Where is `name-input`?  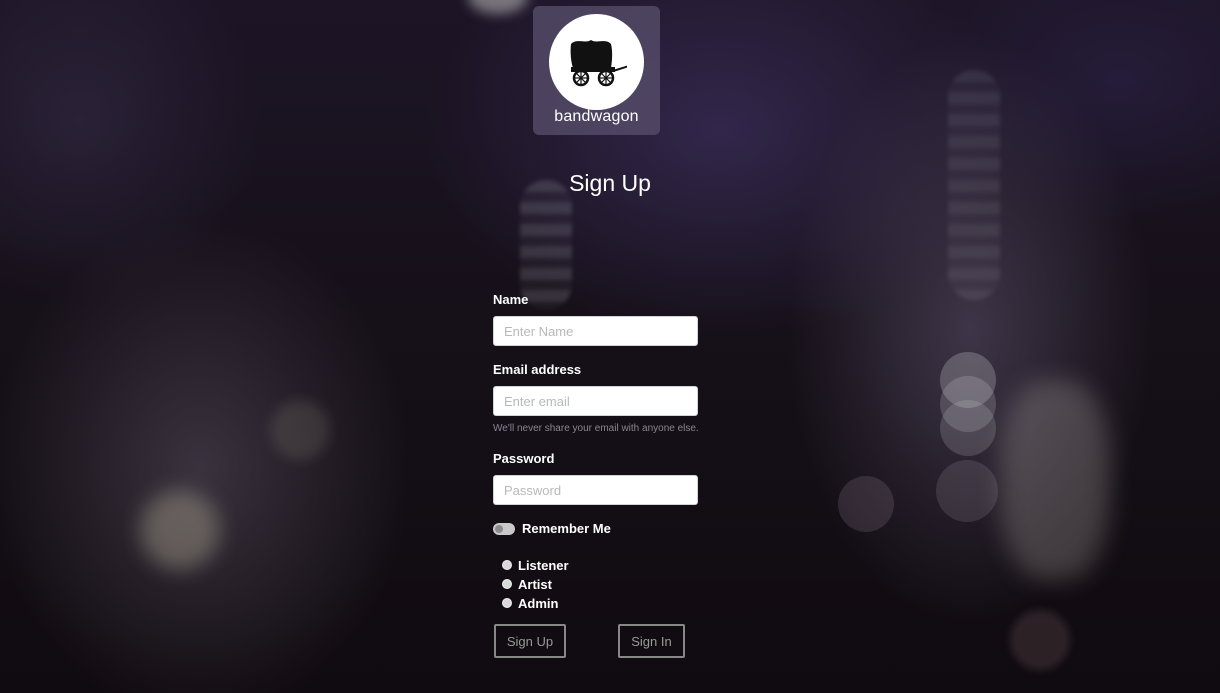
name-input is located at coordinates (595, 331).